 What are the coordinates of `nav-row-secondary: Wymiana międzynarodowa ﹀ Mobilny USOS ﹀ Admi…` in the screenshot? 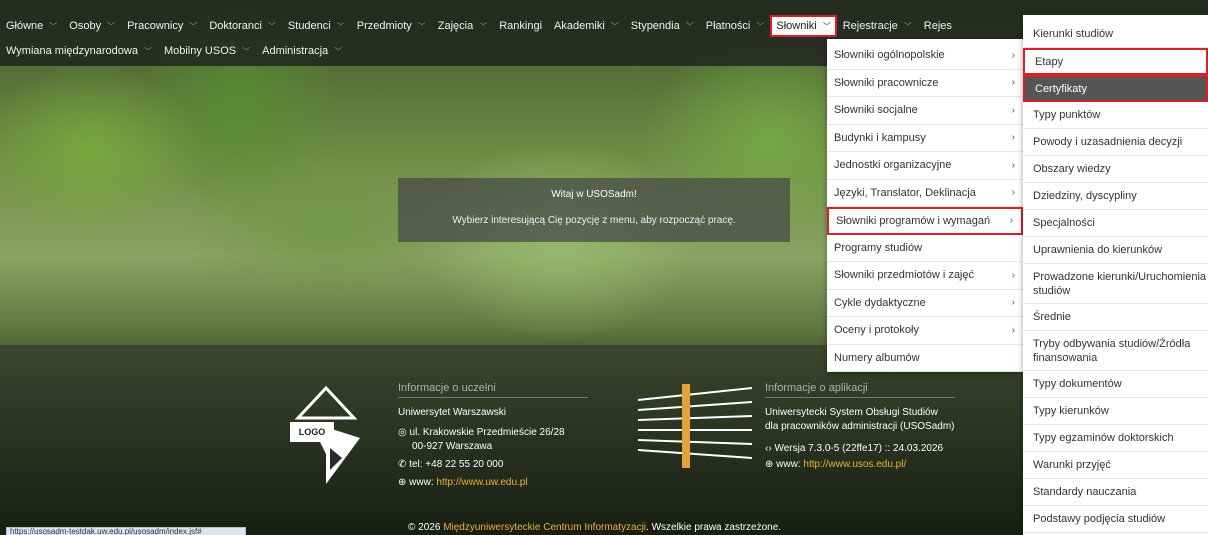 It's located at (174, 51).